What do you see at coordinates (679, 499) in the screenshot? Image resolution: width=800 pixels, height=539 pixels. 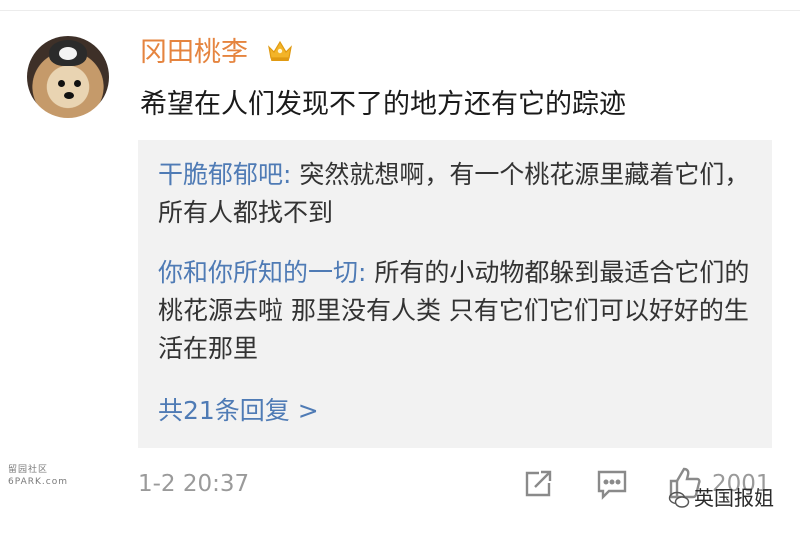 I see `wechat-icon` at bounding box center [679, 499].